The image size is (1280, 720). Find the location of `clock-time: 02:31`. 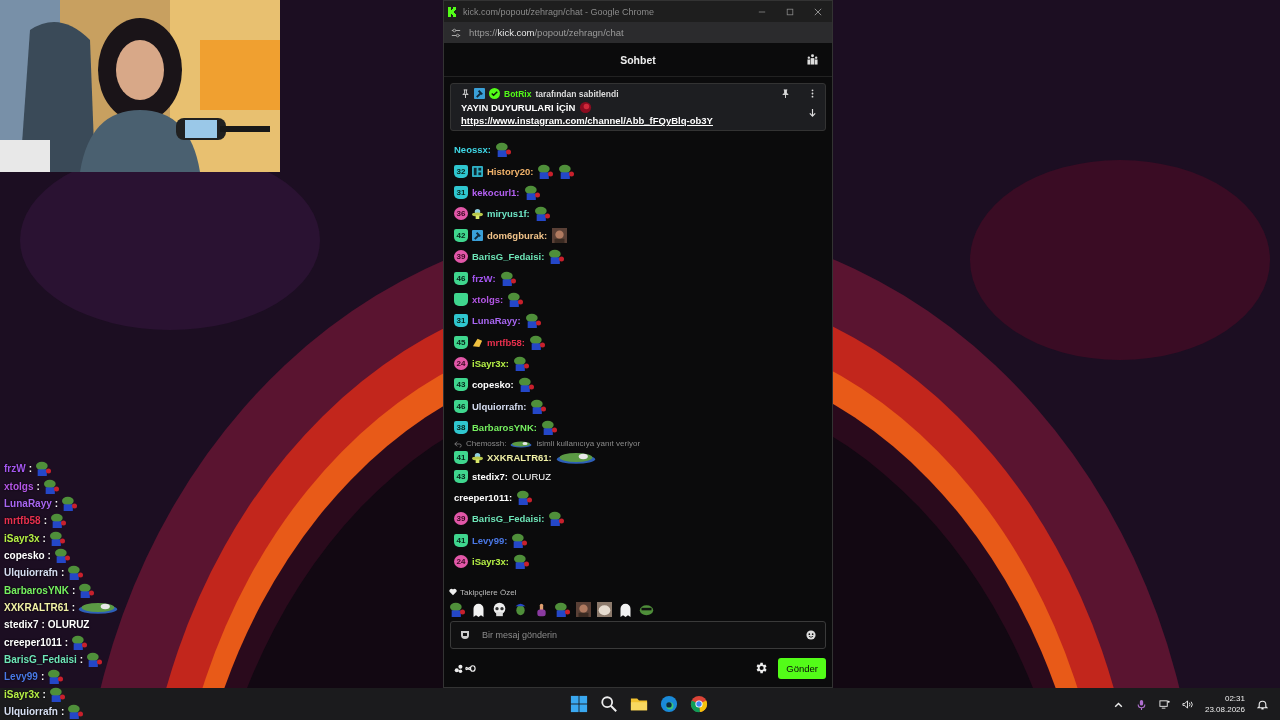

clock-time: 02:31 is located at coordinates (1234, 698).